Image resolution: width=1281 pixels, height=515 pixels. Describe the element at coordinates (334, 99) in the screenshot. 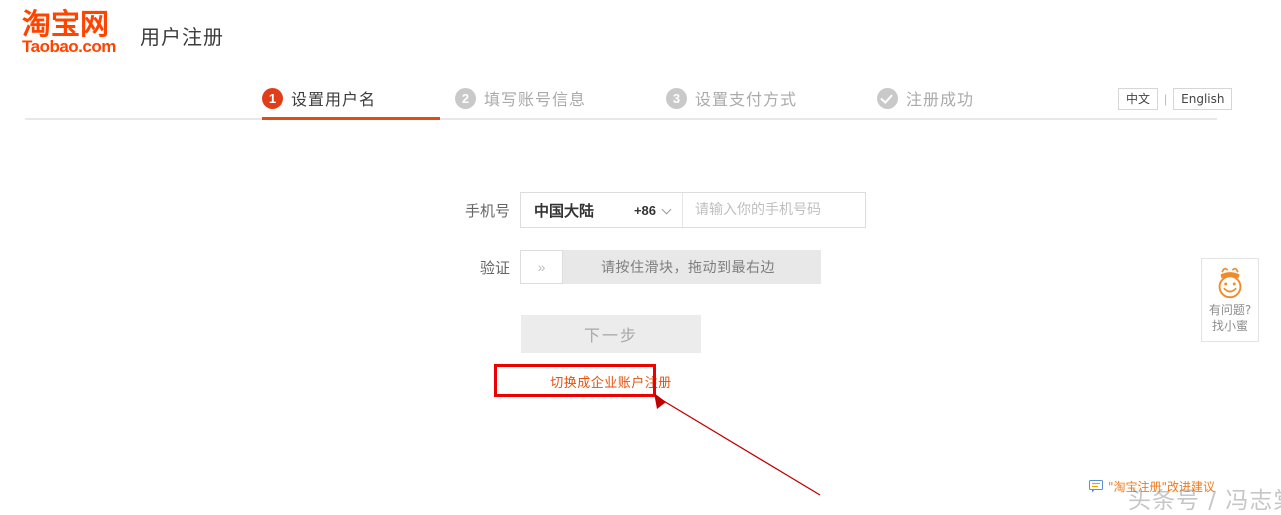

I see `step-1-label: 设置用户名` at that location.